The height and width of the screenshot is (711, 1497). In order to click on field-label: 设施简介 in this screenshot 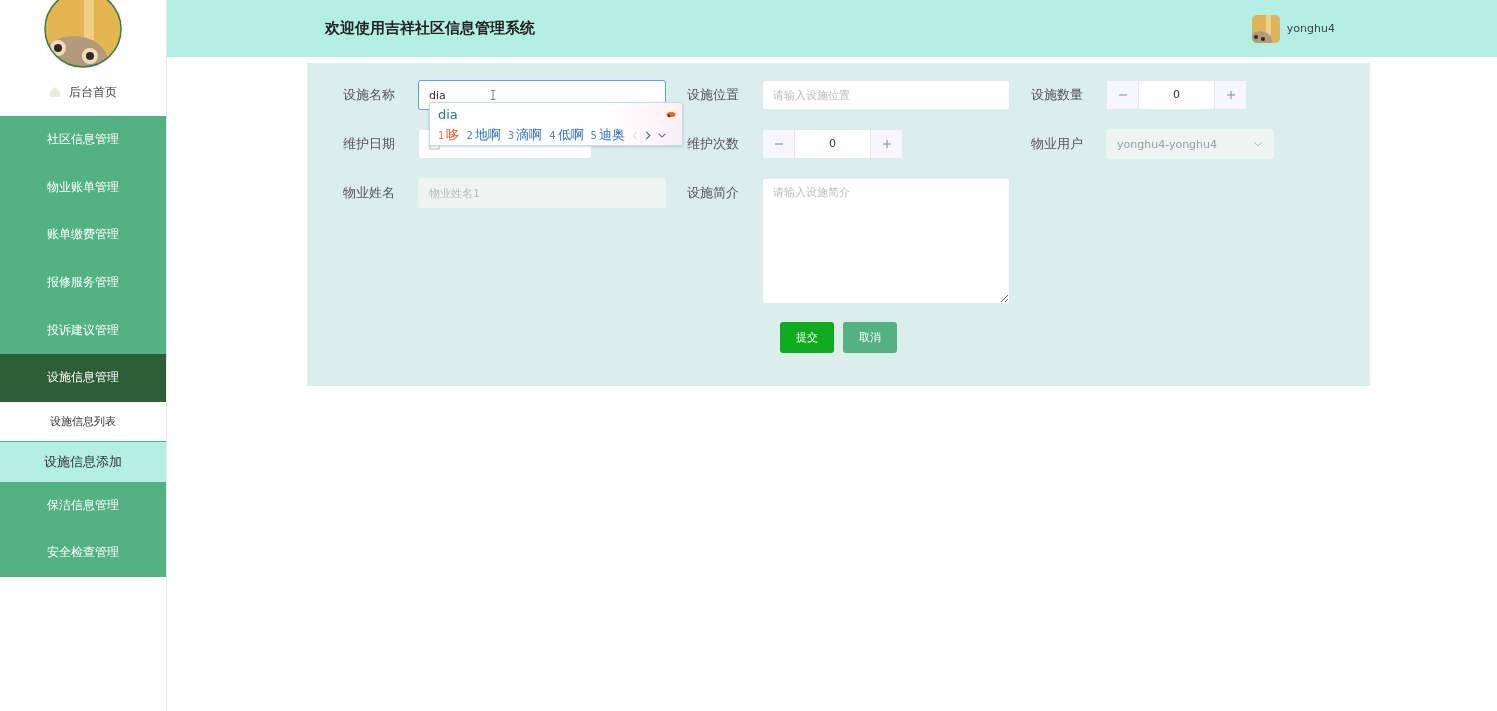, I will do `click(713, 193)`.